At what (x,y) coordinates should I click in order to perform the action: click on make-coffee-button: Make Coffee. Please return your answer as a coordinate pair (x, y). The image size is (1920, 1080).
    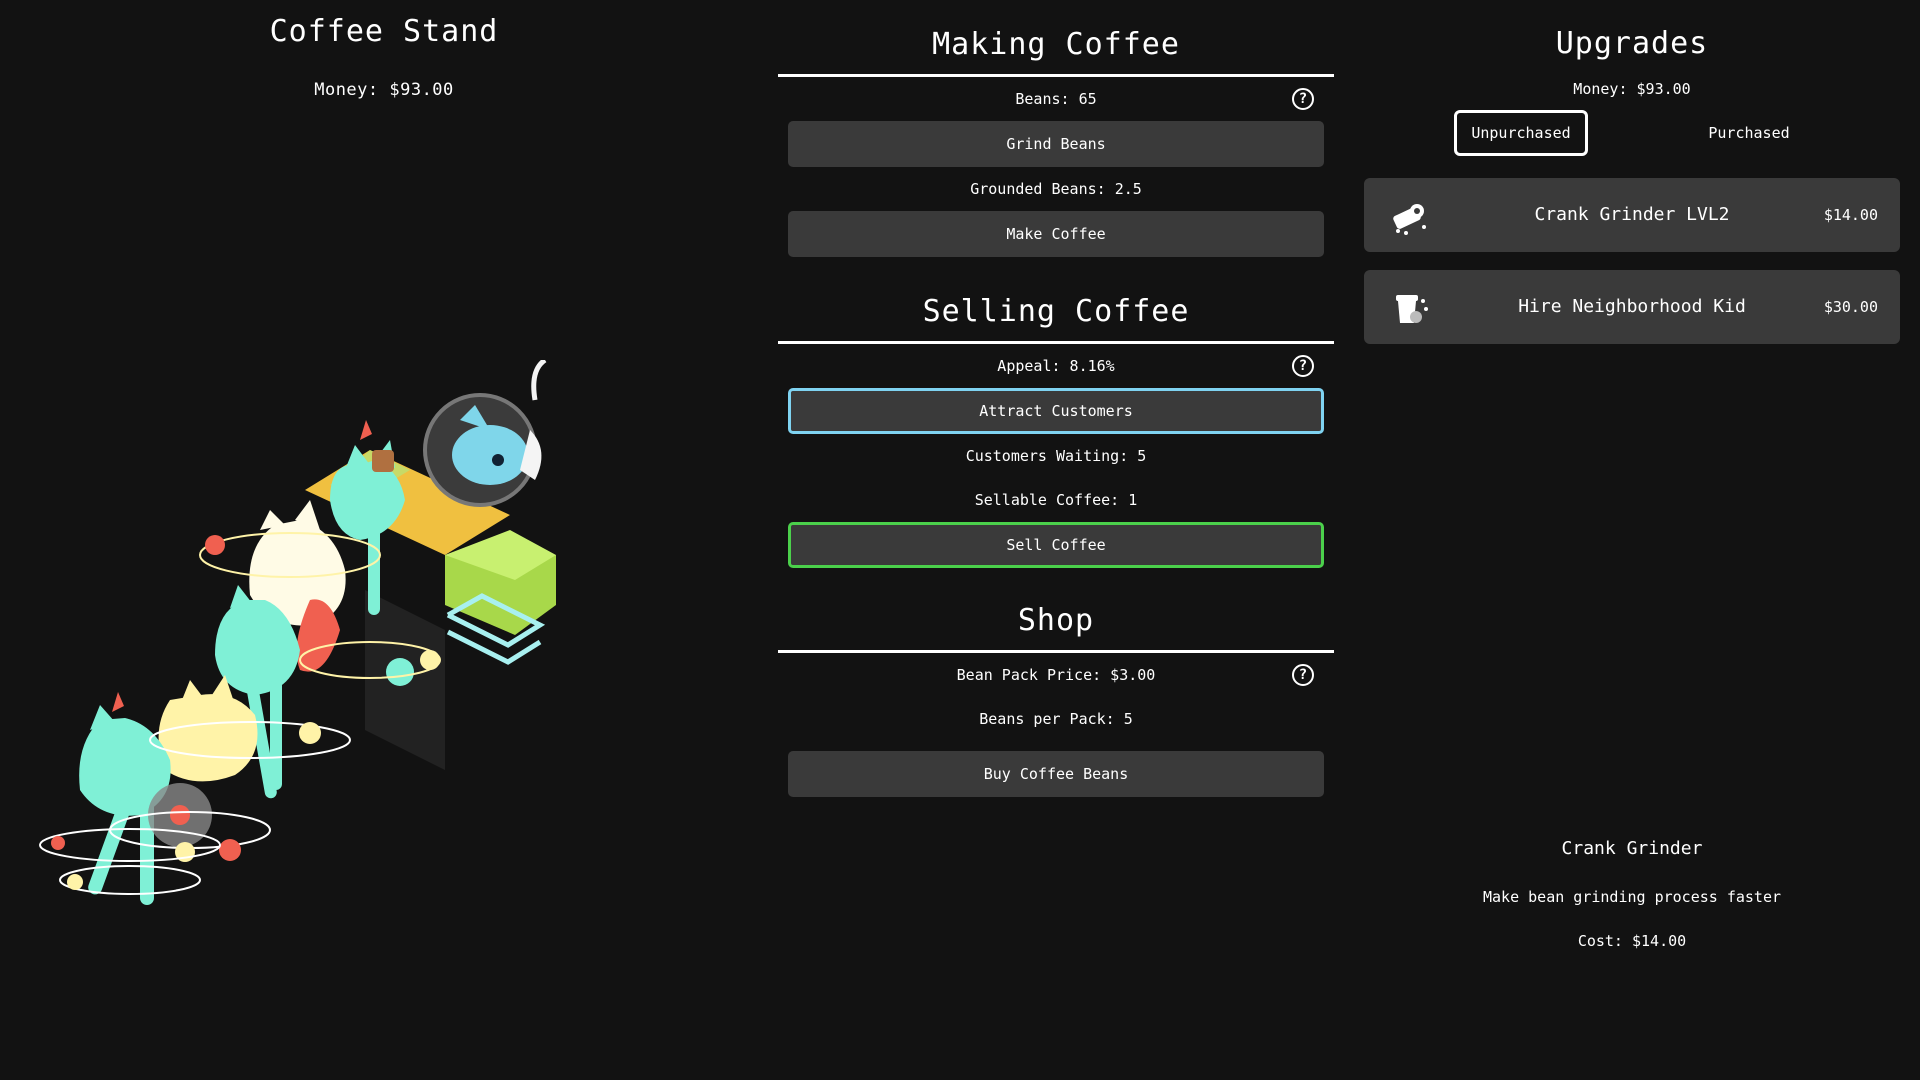
    Looking at the image, I should click on (1056, 234).